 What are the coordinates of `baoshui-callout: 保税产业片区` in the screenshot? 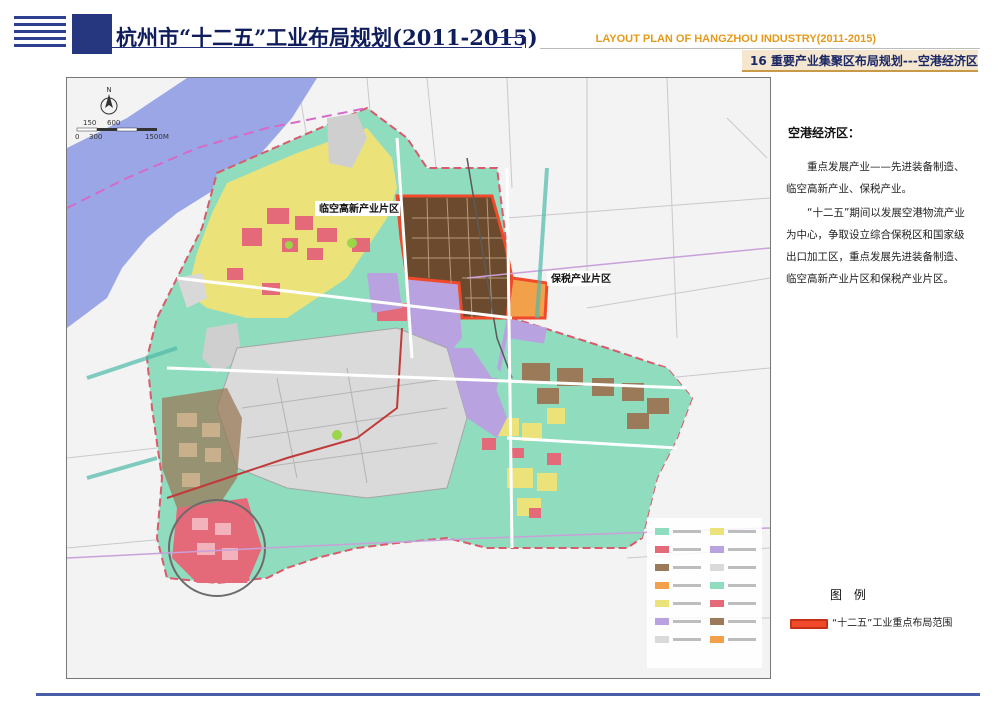 It's located at (579, 278).